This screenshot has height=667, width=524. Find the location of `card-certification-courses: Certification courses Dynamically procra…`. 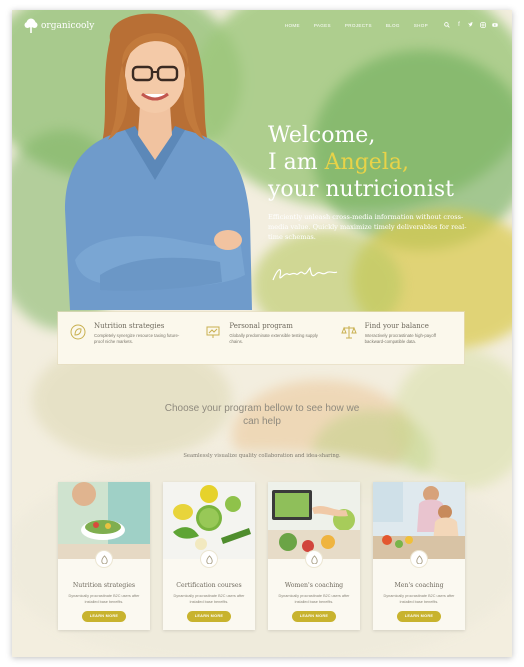

card-certification-courses: Certification courses Dynamically procra… is located at coordinates (209, 556).